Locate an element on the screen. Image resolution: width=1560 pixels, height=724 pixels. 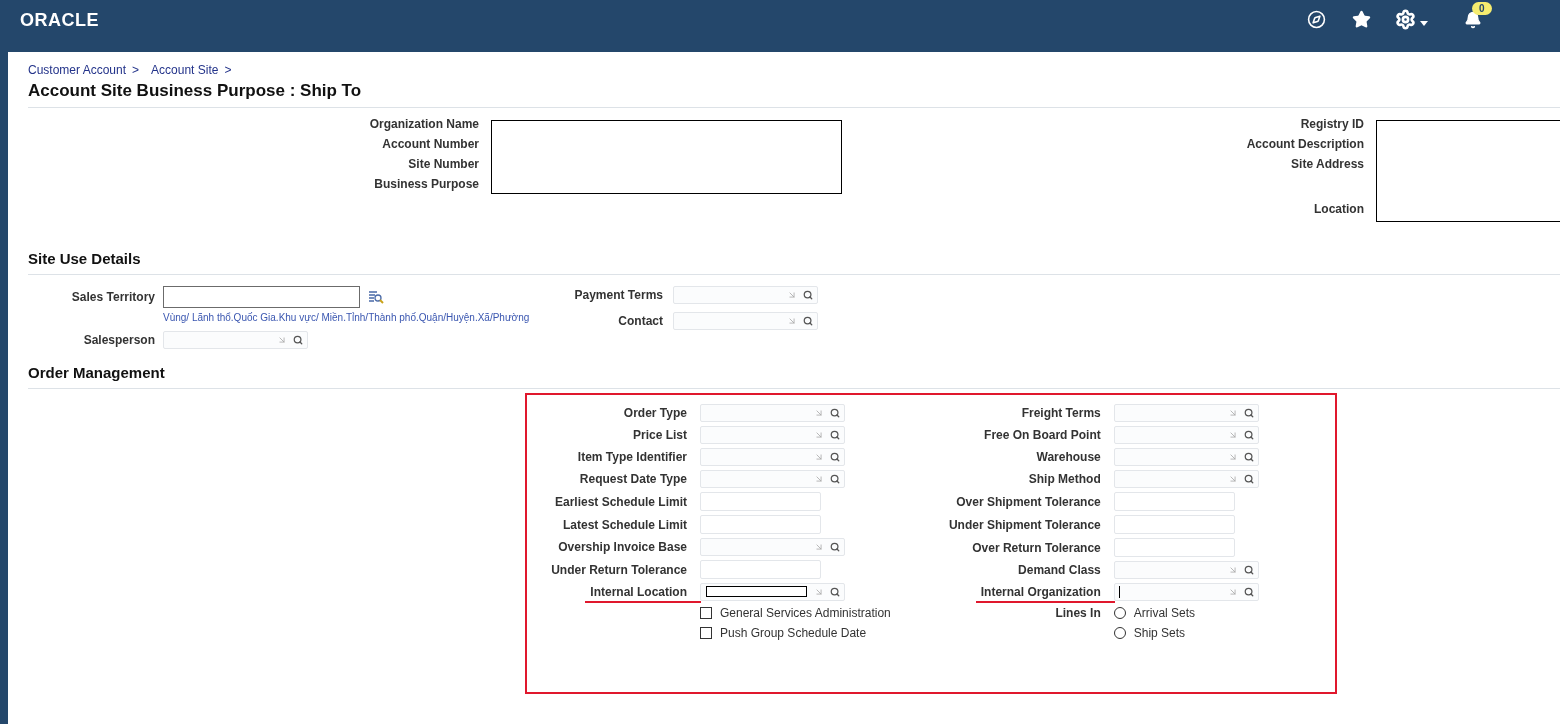
notification-count: 0 is located at coordinates (1482, 8).